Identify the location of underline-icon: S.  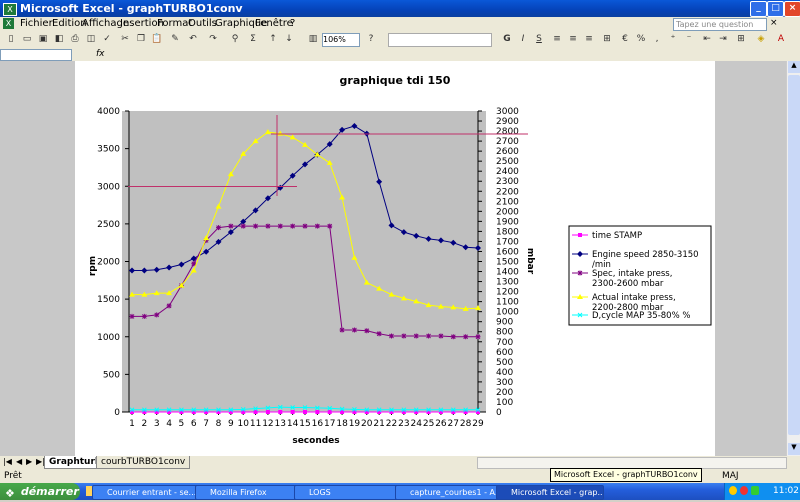
(539, 39).